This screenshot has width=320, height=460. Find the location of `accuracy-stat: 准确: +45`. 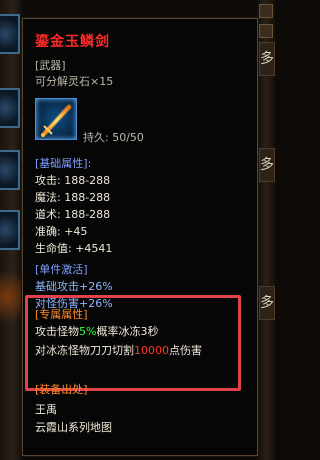

accuracy-stat: 准确: +45 is located at coordinates (61, 231).